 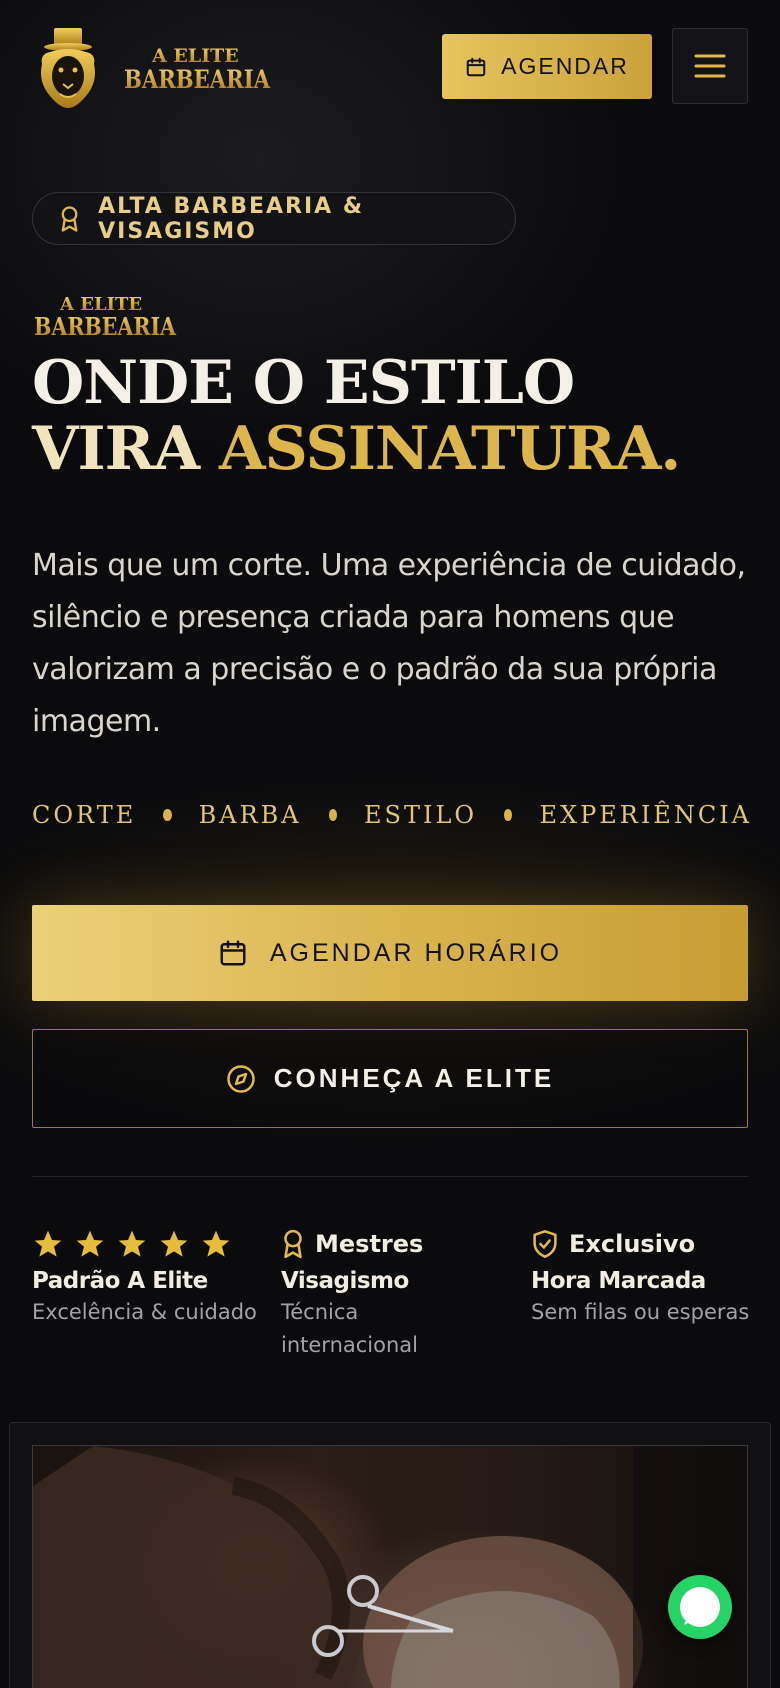 What do you see at coordinates (231, 218) in the screenshot?
I see `badge-label: ALTA BARBEARIA & VISAGISMO` at bounding box center [231, 218].